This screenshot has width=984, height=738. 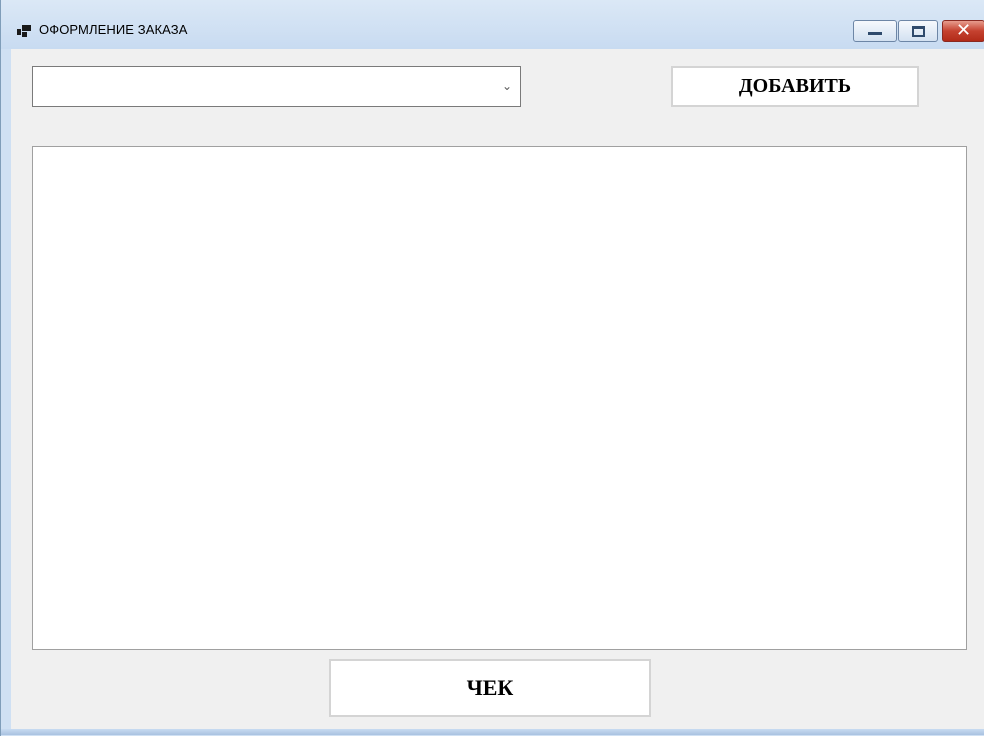 What do you see at coordinates (492, 732) in the screenshot?
I see `window-bottom-border` at bounding box center [492, 732].